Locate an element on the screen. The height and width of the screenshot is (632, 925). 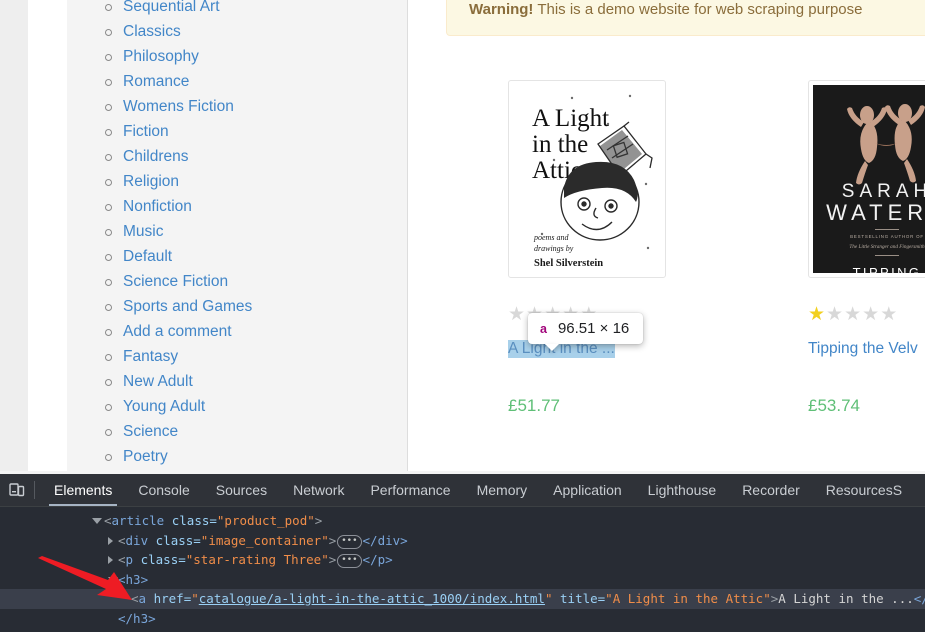
attr-name: class= is located at coordinates (163, 559).